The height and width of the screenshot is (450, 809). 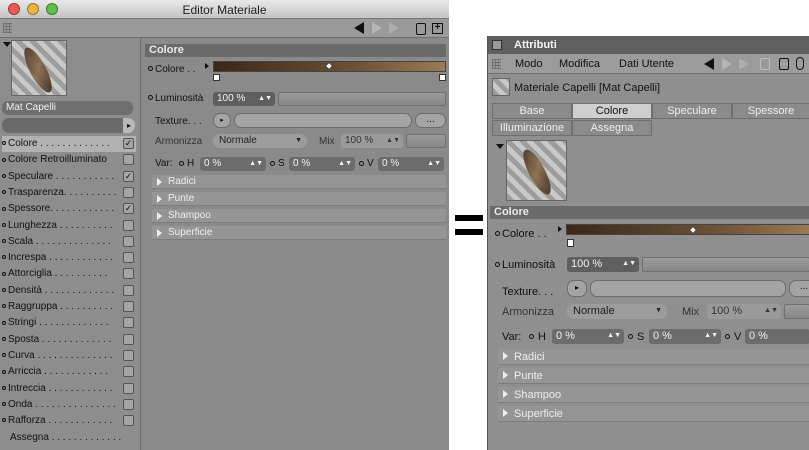 I want to click on channel-item: Scala . . . . . . . . . . . . . ., so click(x=69, y=242).